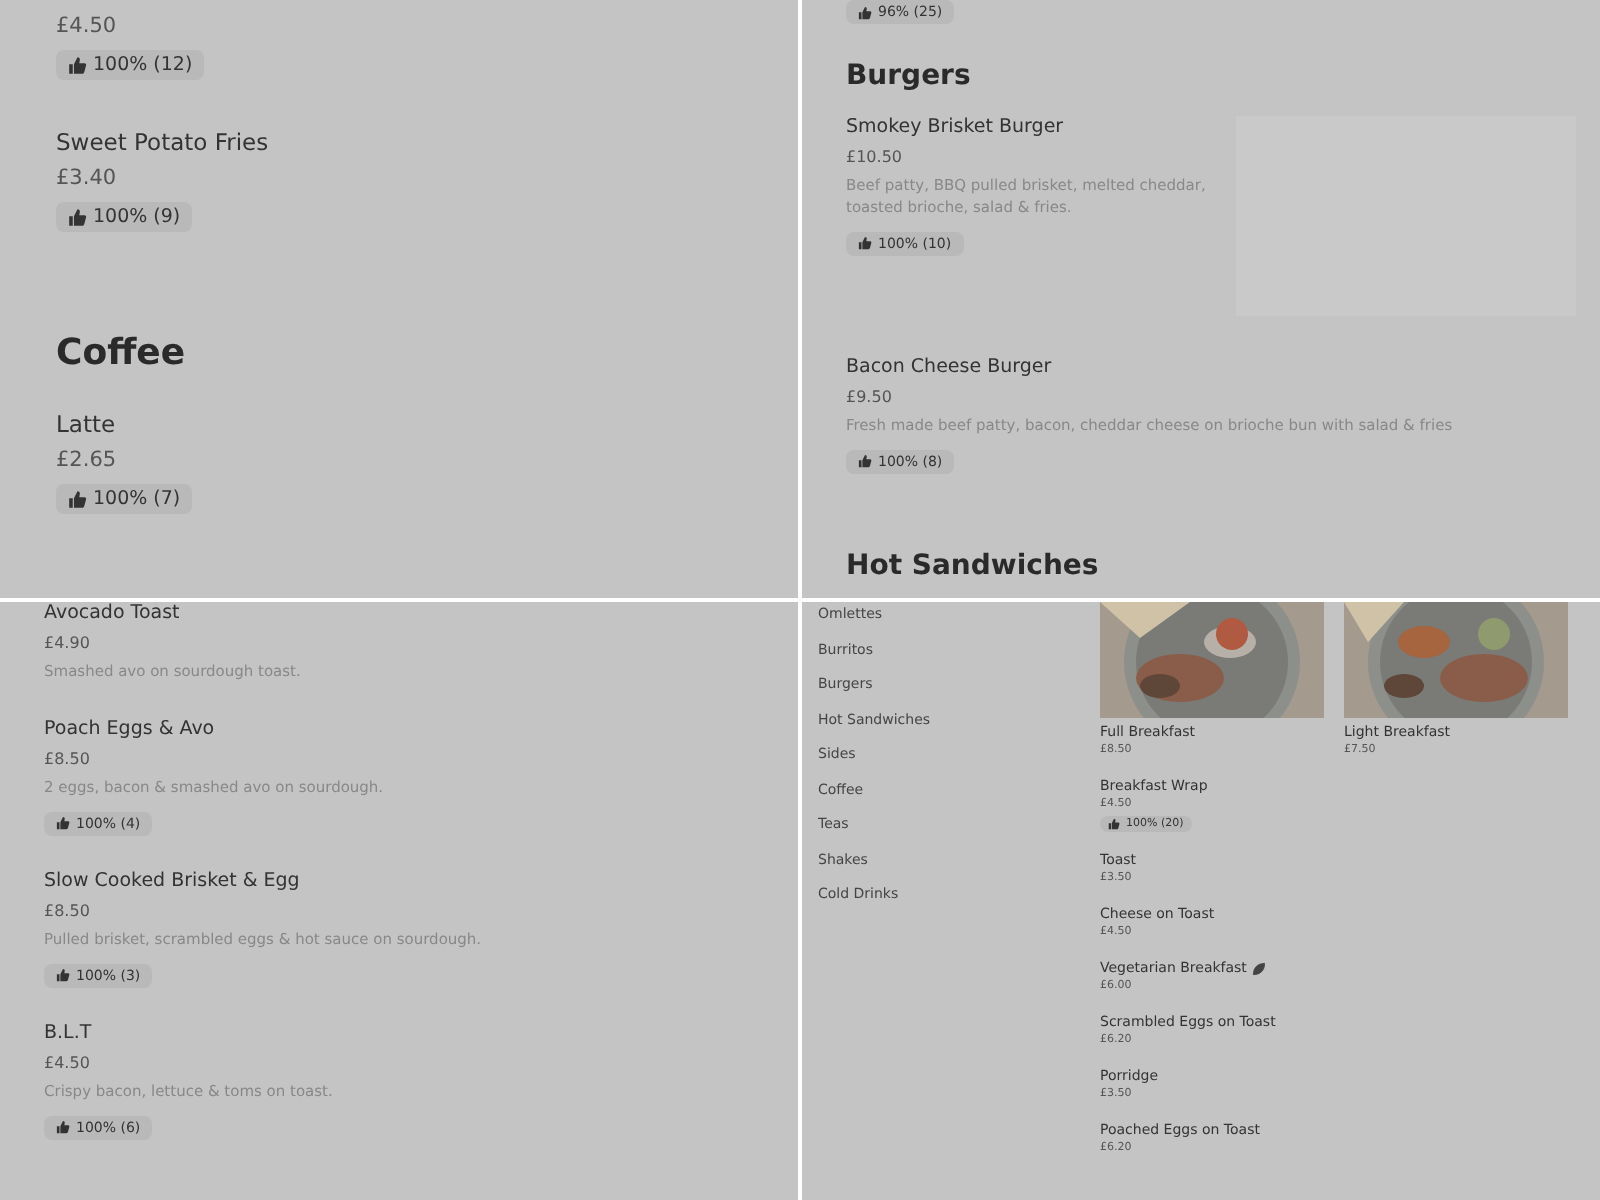 The height and width of the screenshot is (1200, 1600). What do you see at coordinates (399, 880) in the screenshot?
I see `item-name: Slow Cooked Brisket & Egg` at bounding box center [399, 880].